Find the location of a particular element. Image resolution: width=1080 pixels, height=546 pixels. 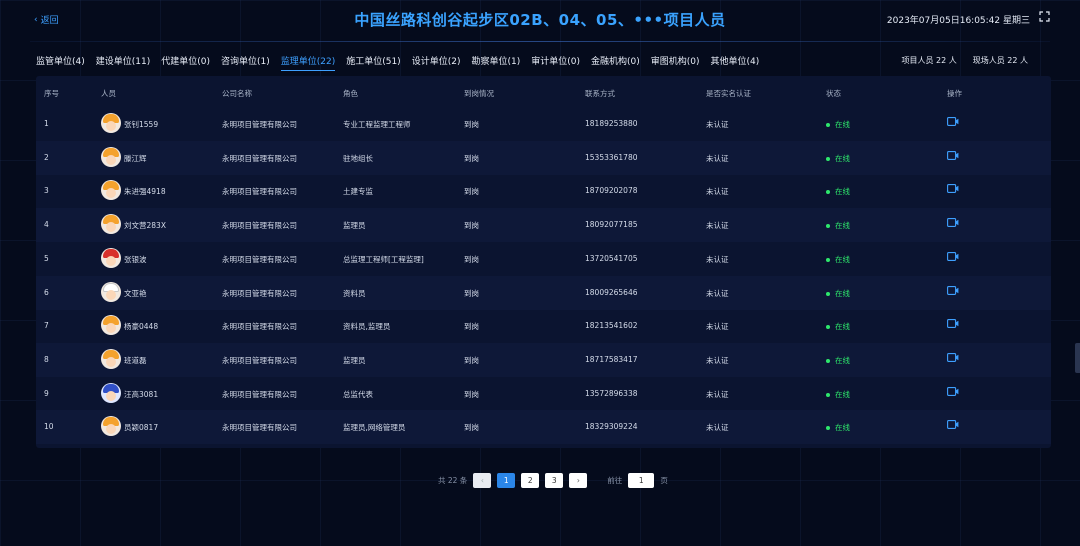

phone-number: 15353361780 is located at coordinates (611, 157).